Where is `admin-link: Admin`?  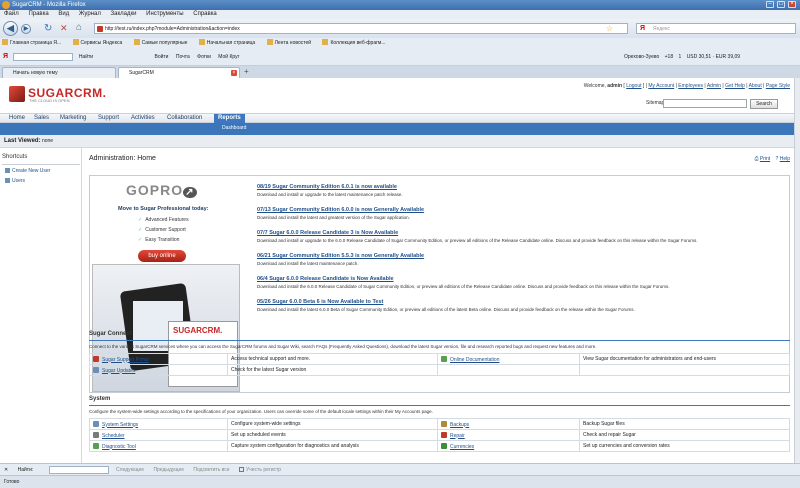
admin-link: Admin is located at coordinates (714, 86).